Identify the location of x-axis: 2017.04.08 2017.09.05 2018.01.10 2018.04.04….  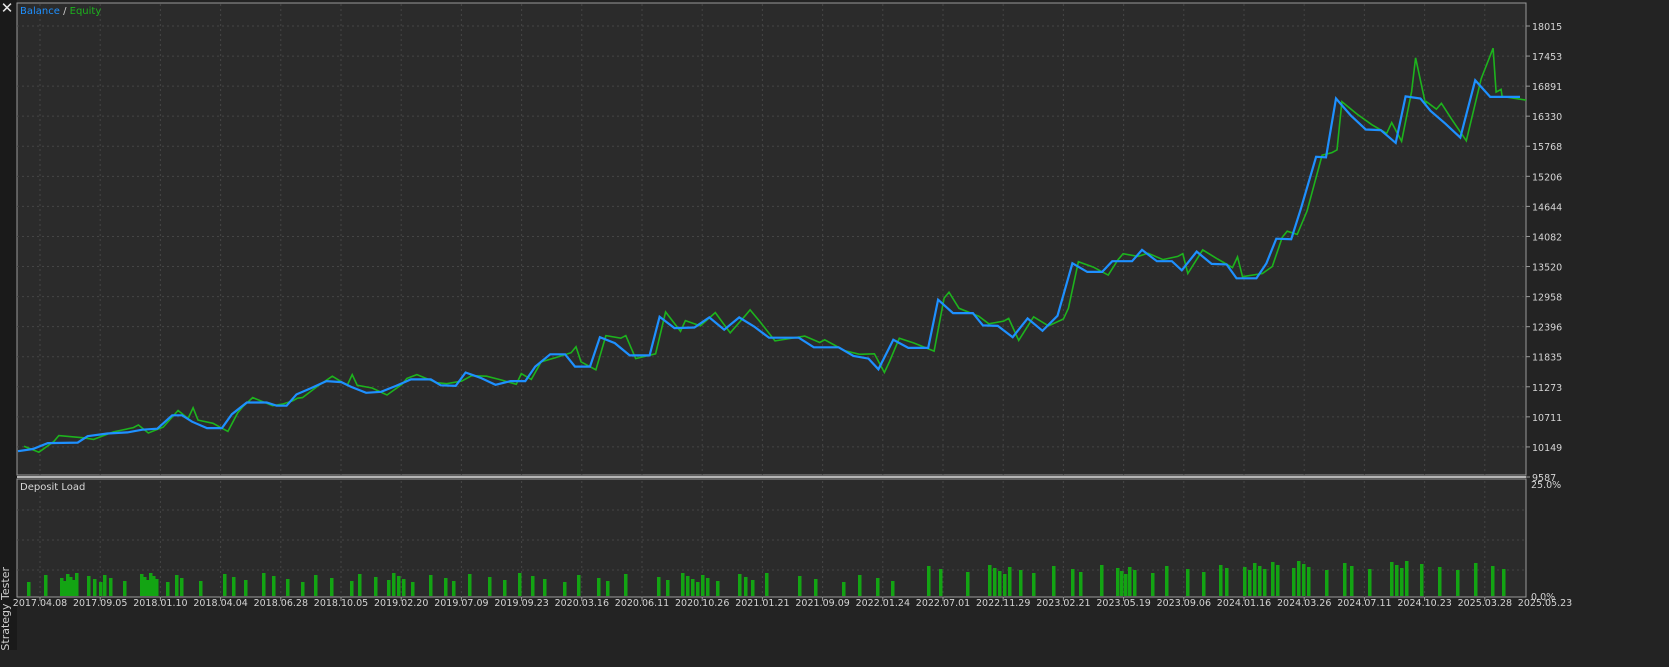
(792, 603).